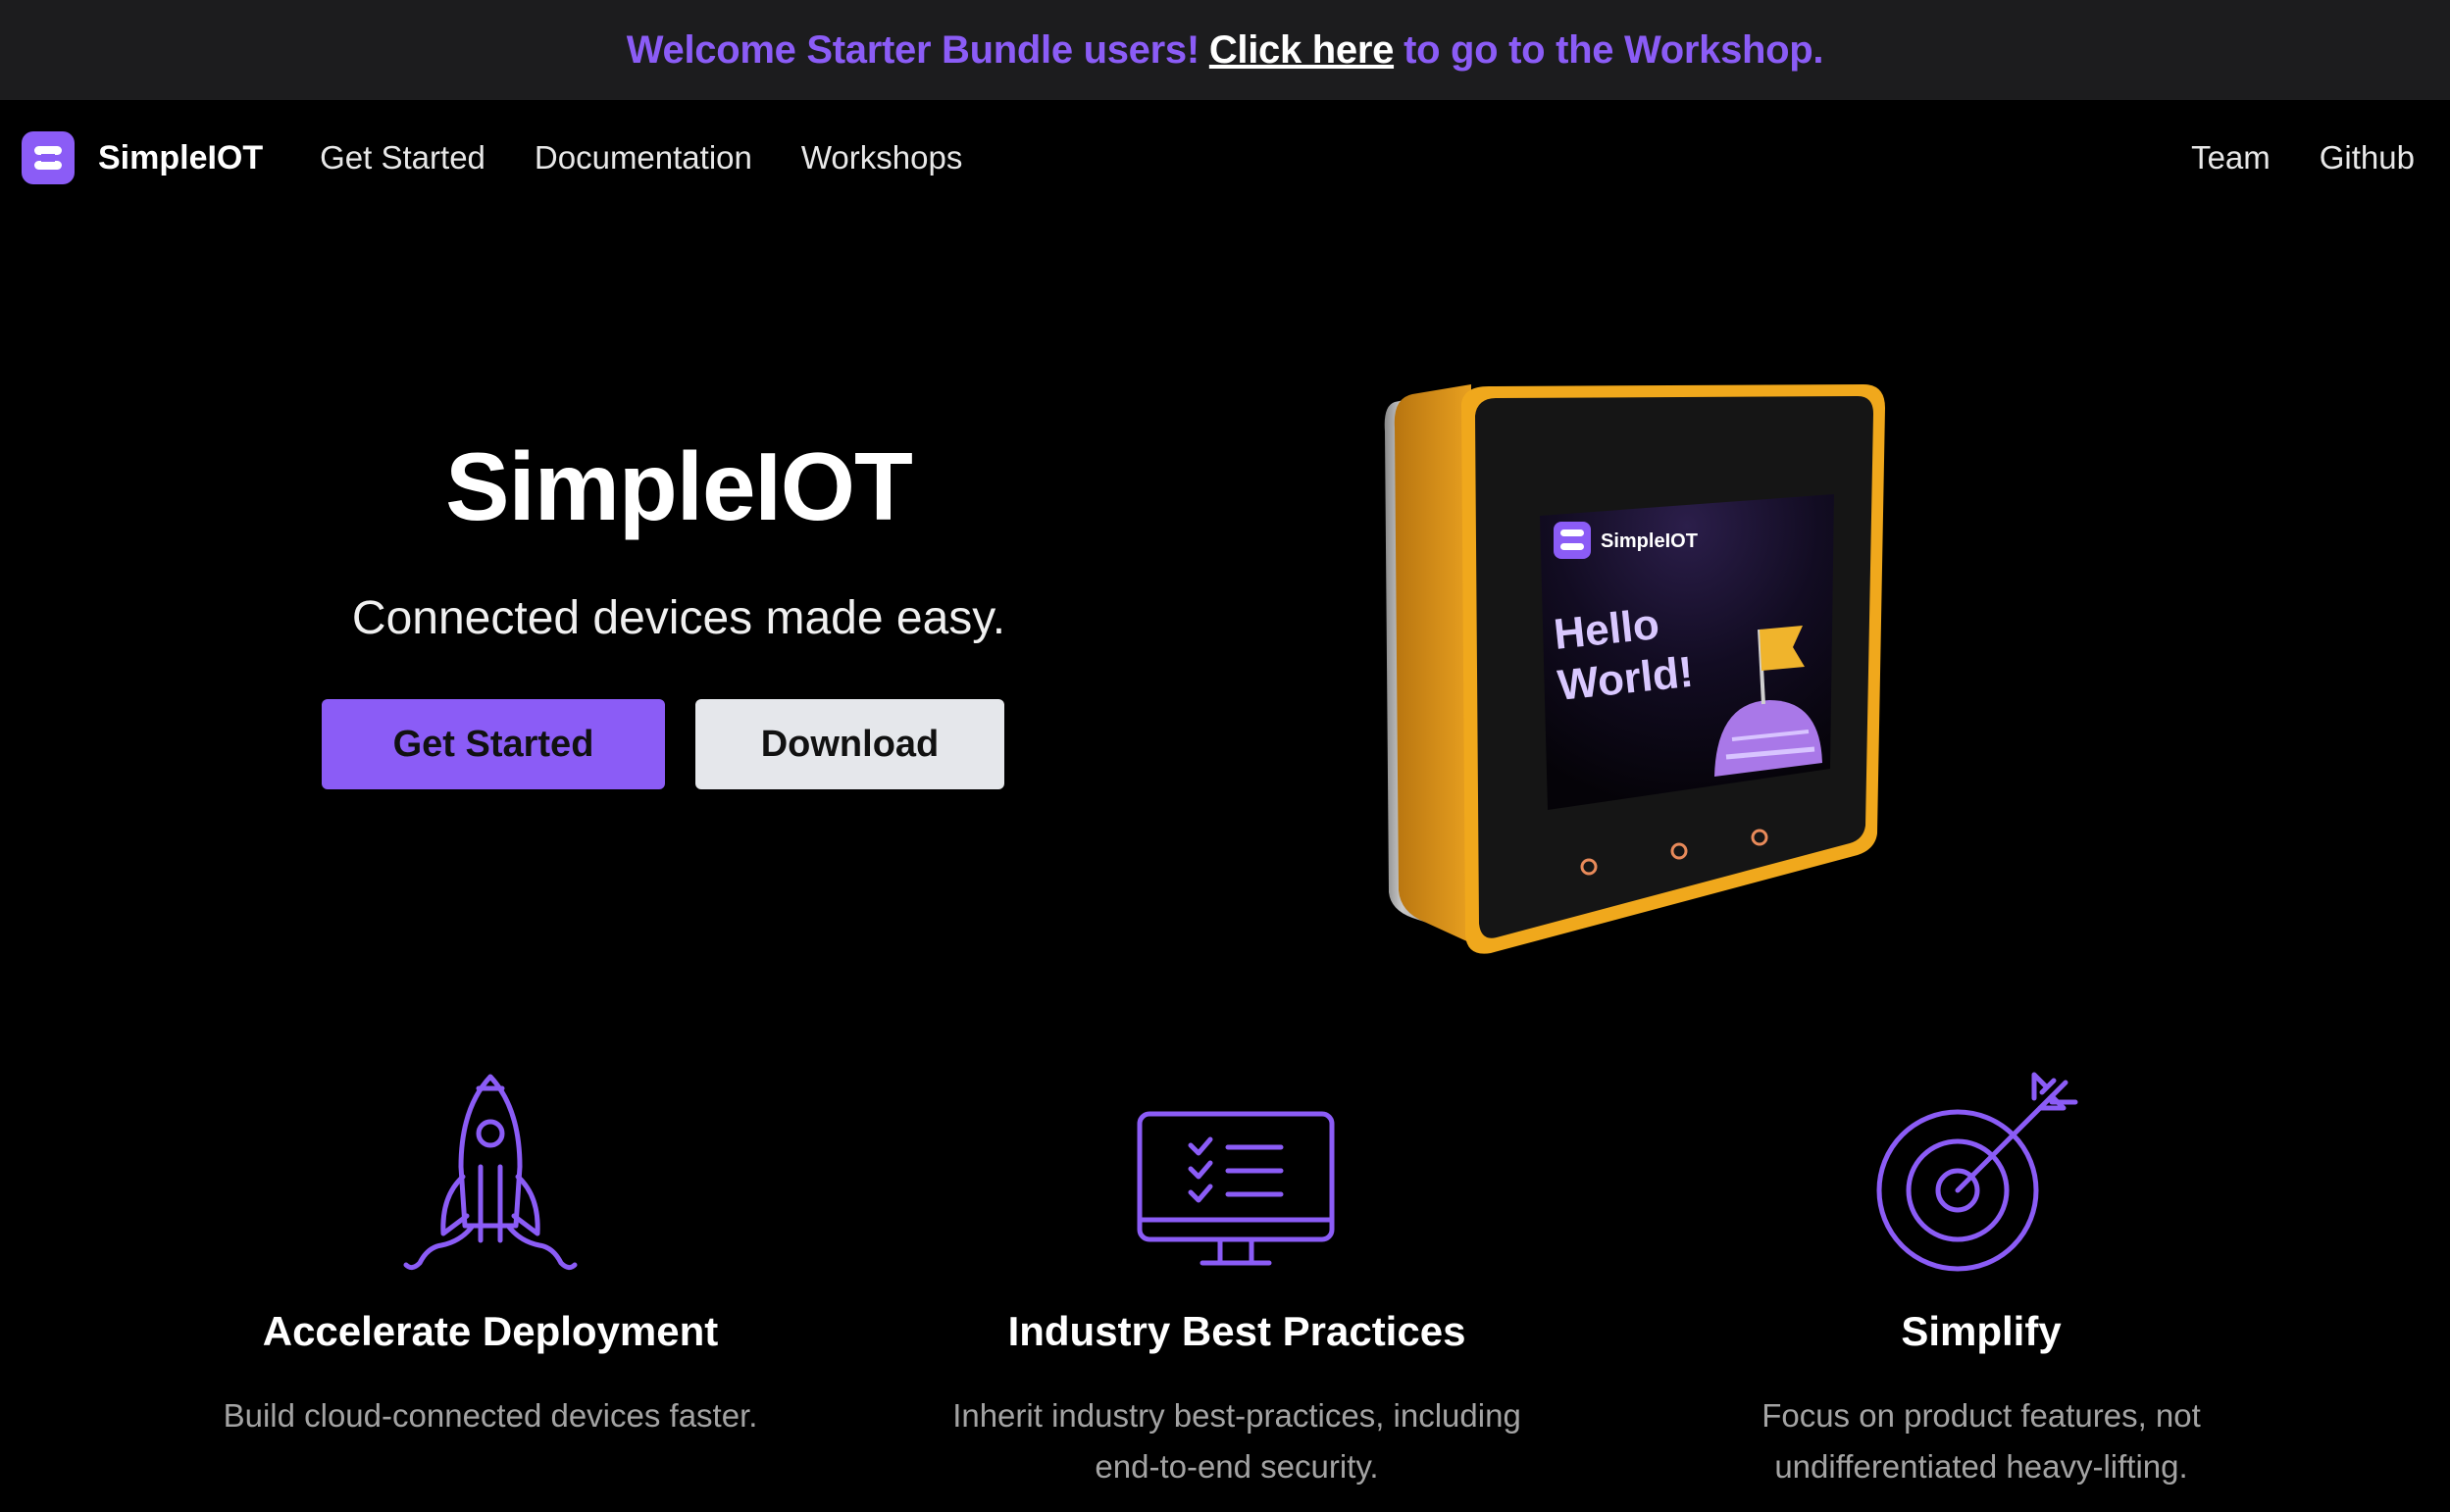 Image resolution: width=2450 pixels, height=1512 pixels. I want to click on feature-description-line2: undifferentiated heavy-lifting., so click(1981, 1466).